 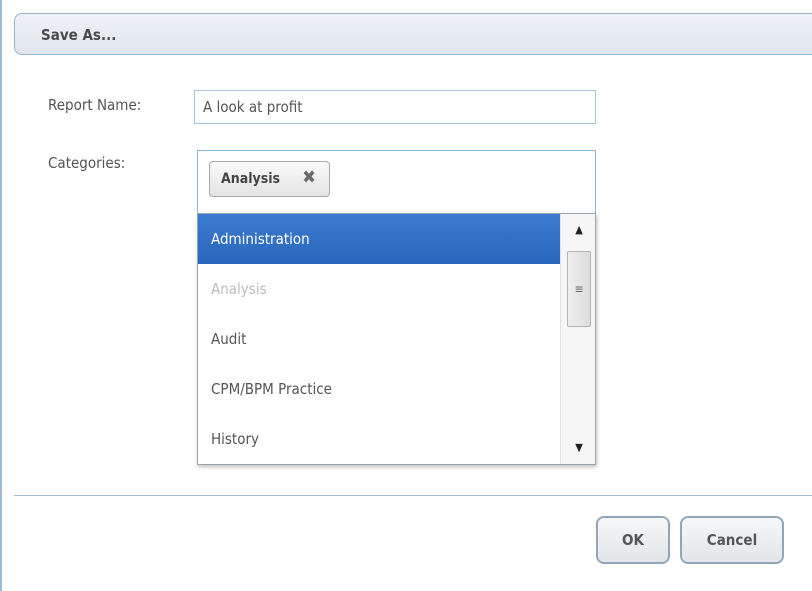 What do you see at coordinates (379, 339) in the screenshot?
I see `dropdown-option-audit: Audit` at bounding box center [379, 339].